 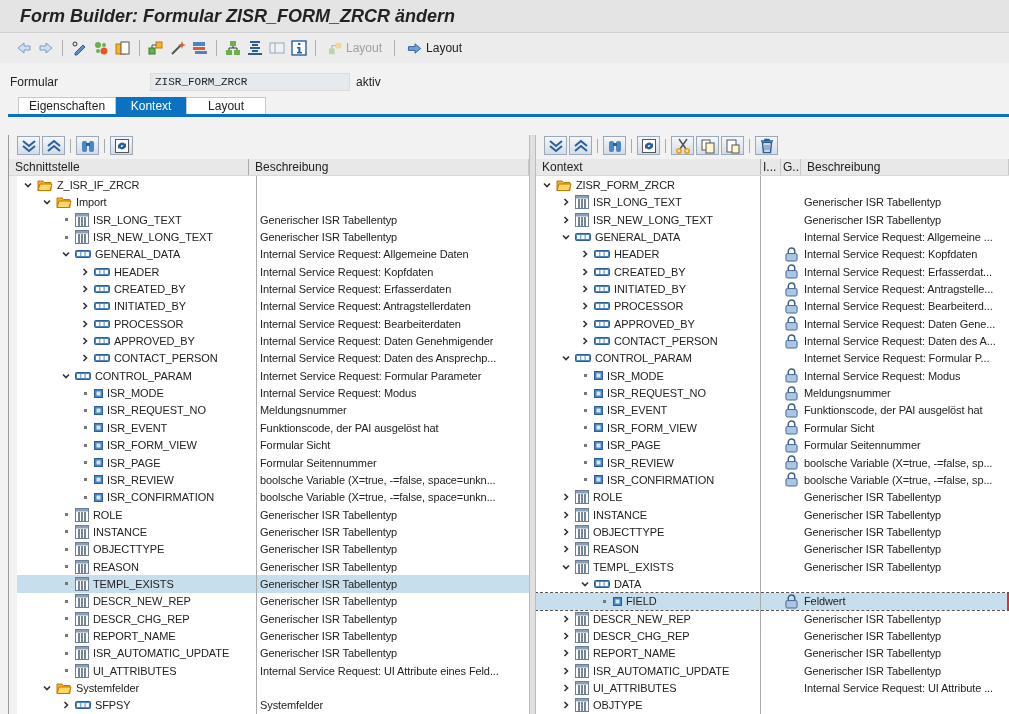 I want to click on form-icon, so click(x=200, y=48).